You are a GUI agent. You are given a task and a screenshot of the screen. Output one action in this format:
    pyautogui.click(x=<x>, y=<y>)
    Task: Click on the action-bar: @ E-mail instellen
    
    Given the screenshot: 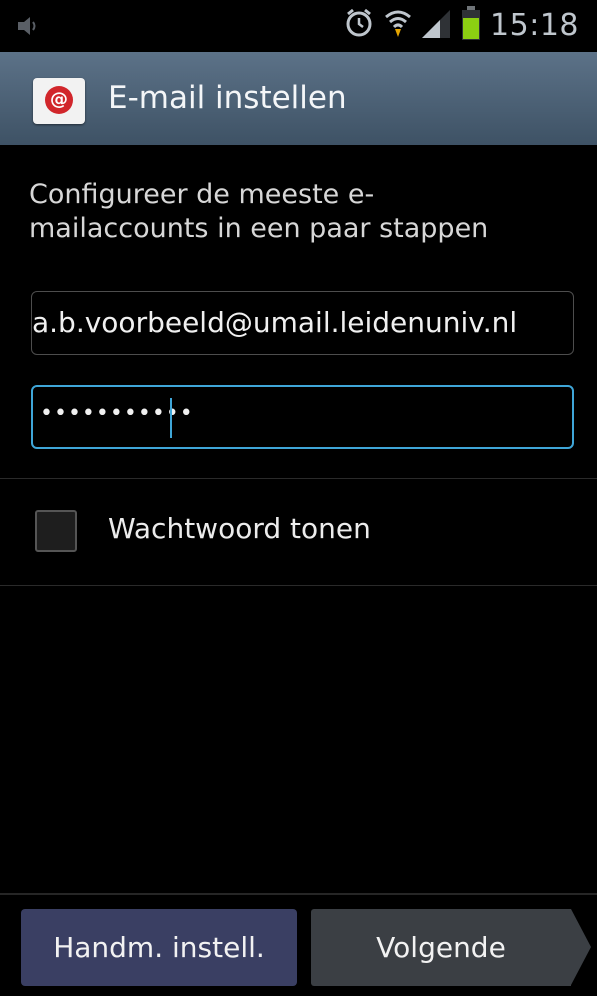 What is the action you would take?
    pyautogui.click(x=298, y=98)
    